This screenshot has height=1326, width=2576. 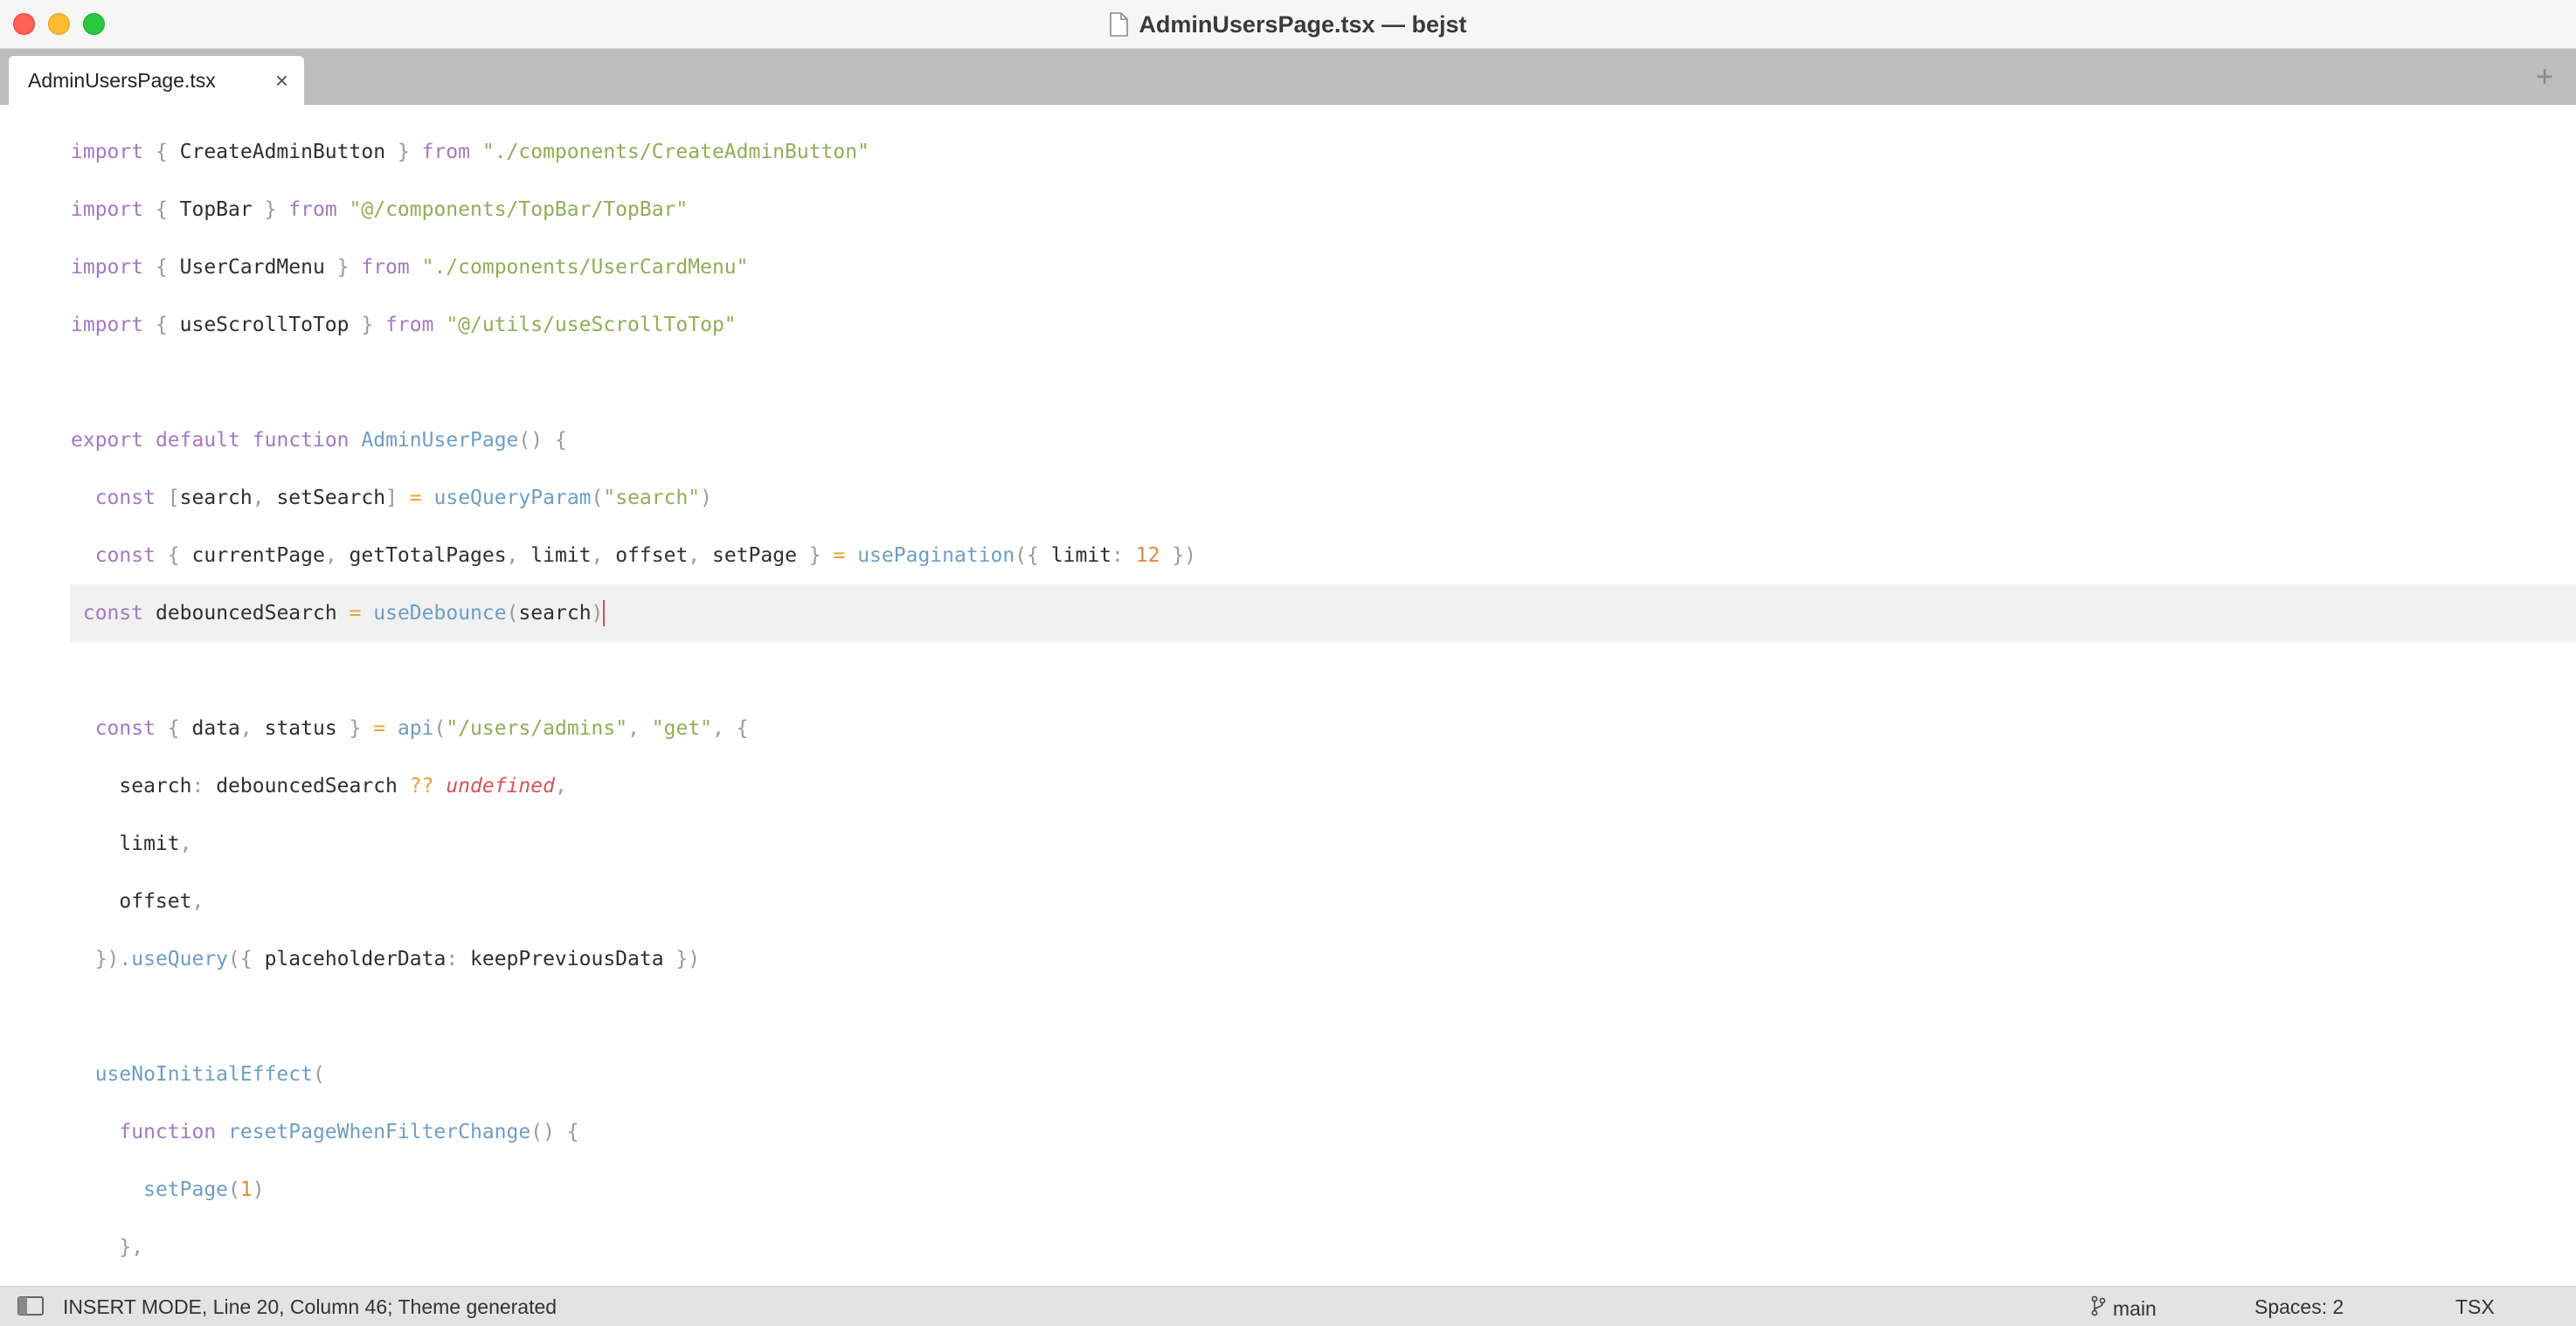 What do you see at coordinates (1288, 1190) in the screenshot?
I see `code-line: setPage(1)` at bounding box center [1288, 1190].